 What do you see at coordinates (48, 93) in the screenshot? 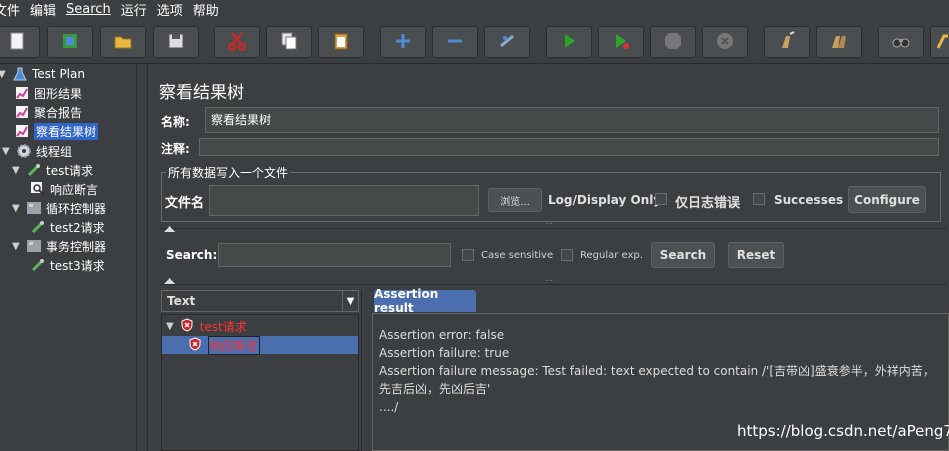
I see `tree-item-graph-results: 图形结果` at bounding box center [48, 93].